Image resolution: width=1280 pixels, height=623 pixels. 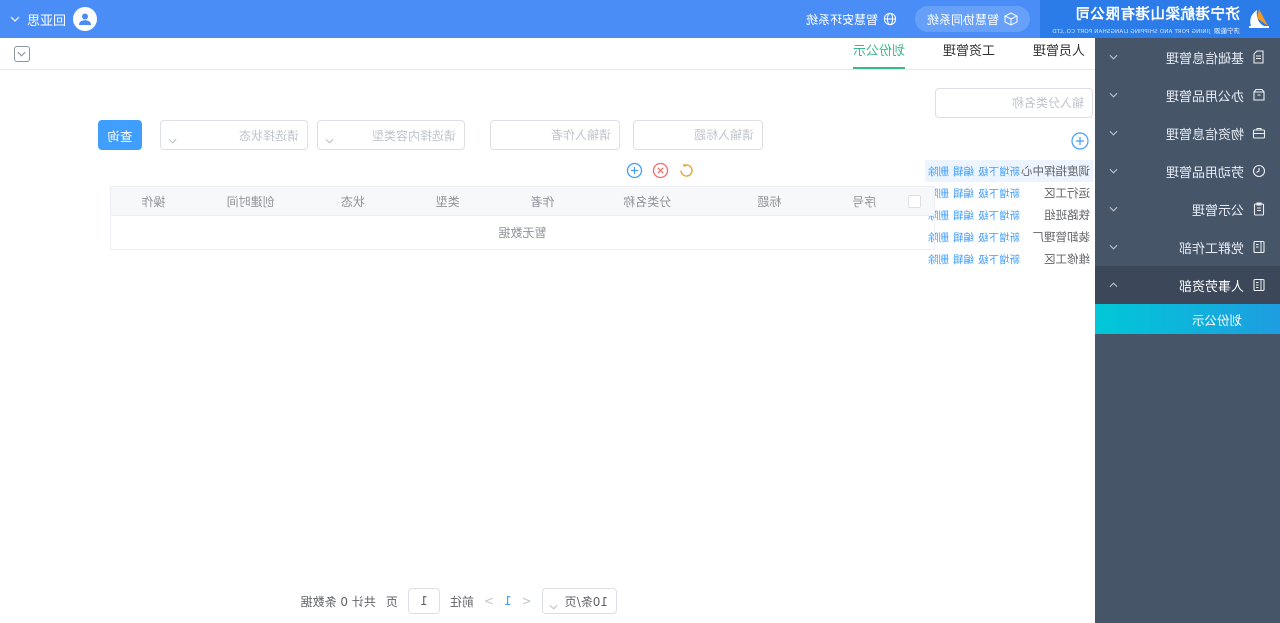 What do you see at coordinates (912, 19) in the screenshot?
I see `system-switcher: 智慧协同系统 智慧安环系统` at bounding box center [912, 19].